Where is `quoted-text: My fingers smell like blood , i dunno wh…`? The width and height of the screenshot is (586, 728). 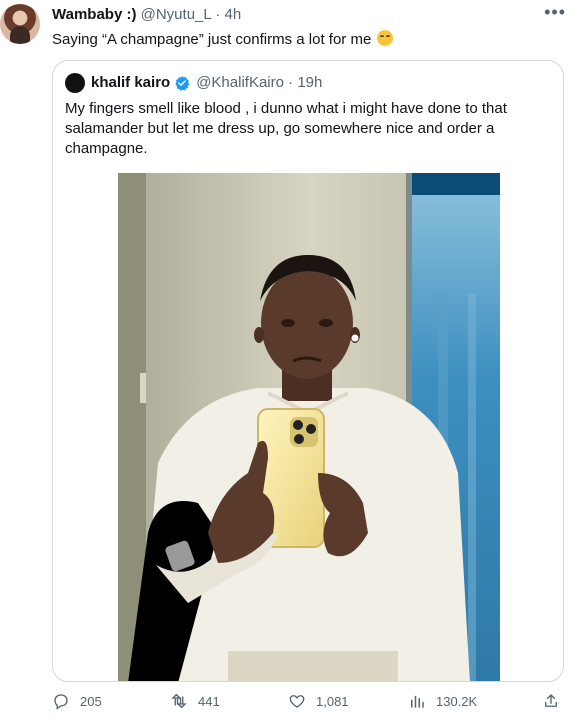 quoted-text: My fingers smell like blood , i dunno wh… is located at coordinates (286, 128).